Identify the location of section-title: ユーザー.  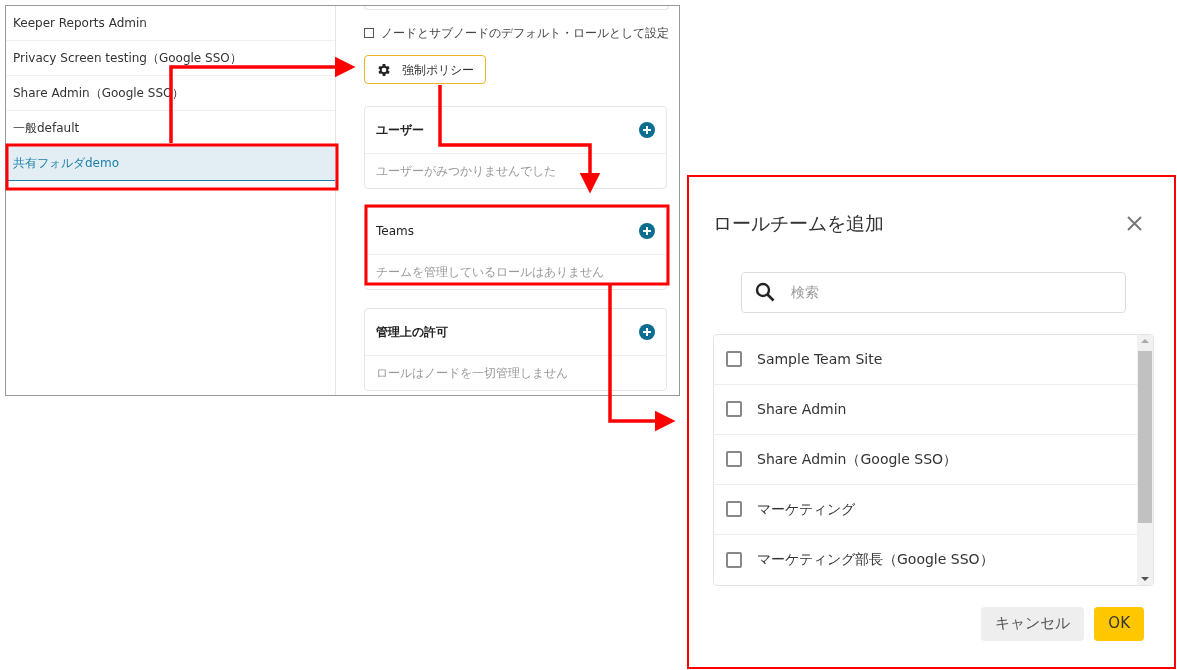
(400, 130).